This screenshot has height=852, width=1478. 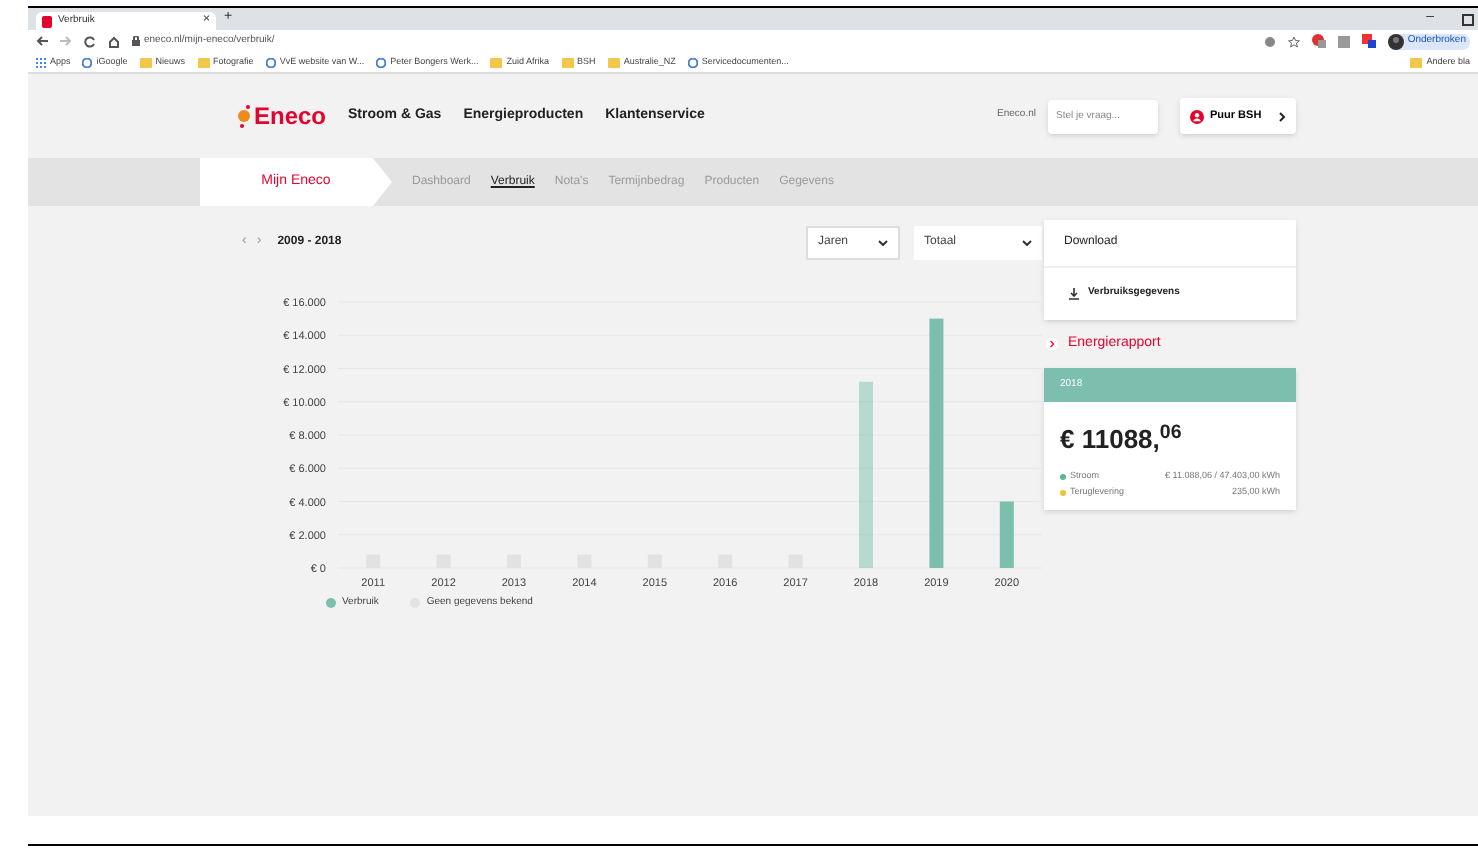 What do you see at coordinates (1293, 41) in the screenshot?
I see `star-icon` at bounding box center [1293, 41].